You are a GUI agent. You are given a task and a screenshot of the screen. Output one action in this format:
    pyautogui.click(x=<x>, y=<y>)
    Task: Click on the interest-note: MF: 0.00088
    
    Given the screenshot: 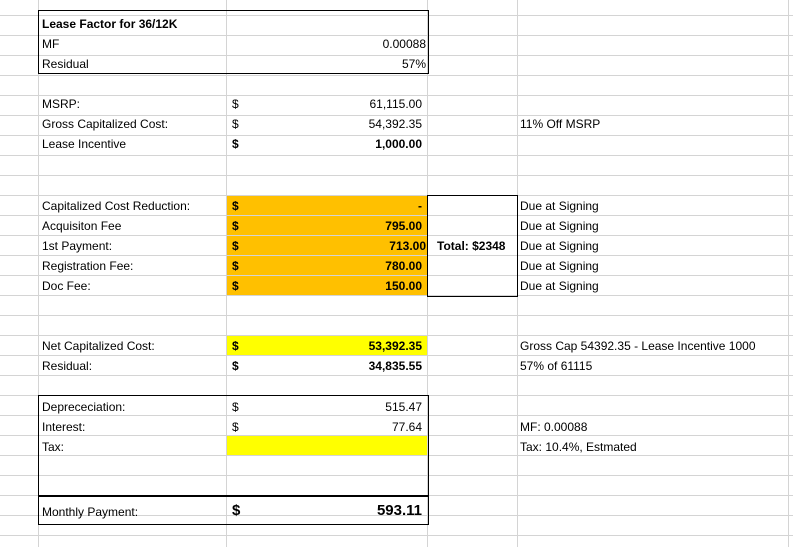 What is the action you would take?
    pyautogui.click(x=553, y=427)
    